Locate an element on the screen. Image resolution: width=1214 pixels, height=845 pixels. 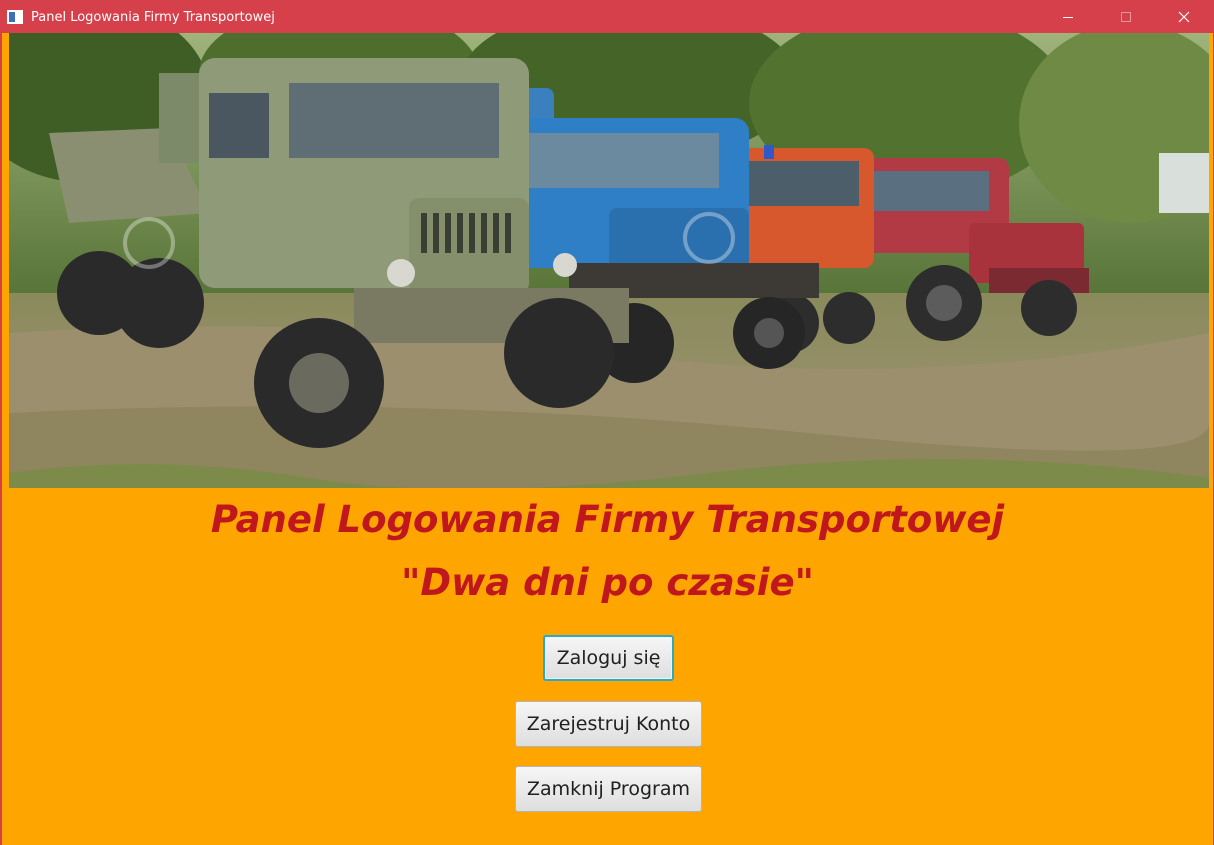
title-bar: Panel Logowania Firmy Transportowej is located at coordinates (607, 17).